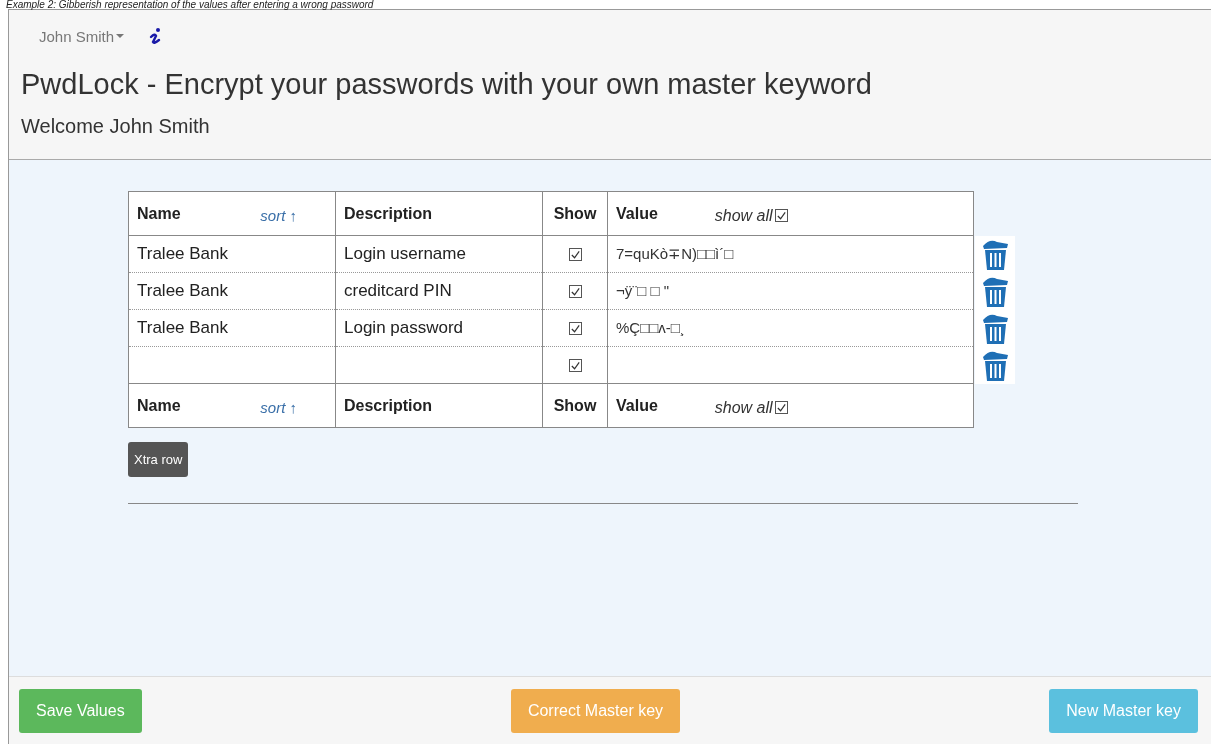 The image size is (1211, 744). Describe the element at coordinates (650, 327) in the screenshot. I see `table-cell: %Ç□□ᴧ-□¸` at that location.